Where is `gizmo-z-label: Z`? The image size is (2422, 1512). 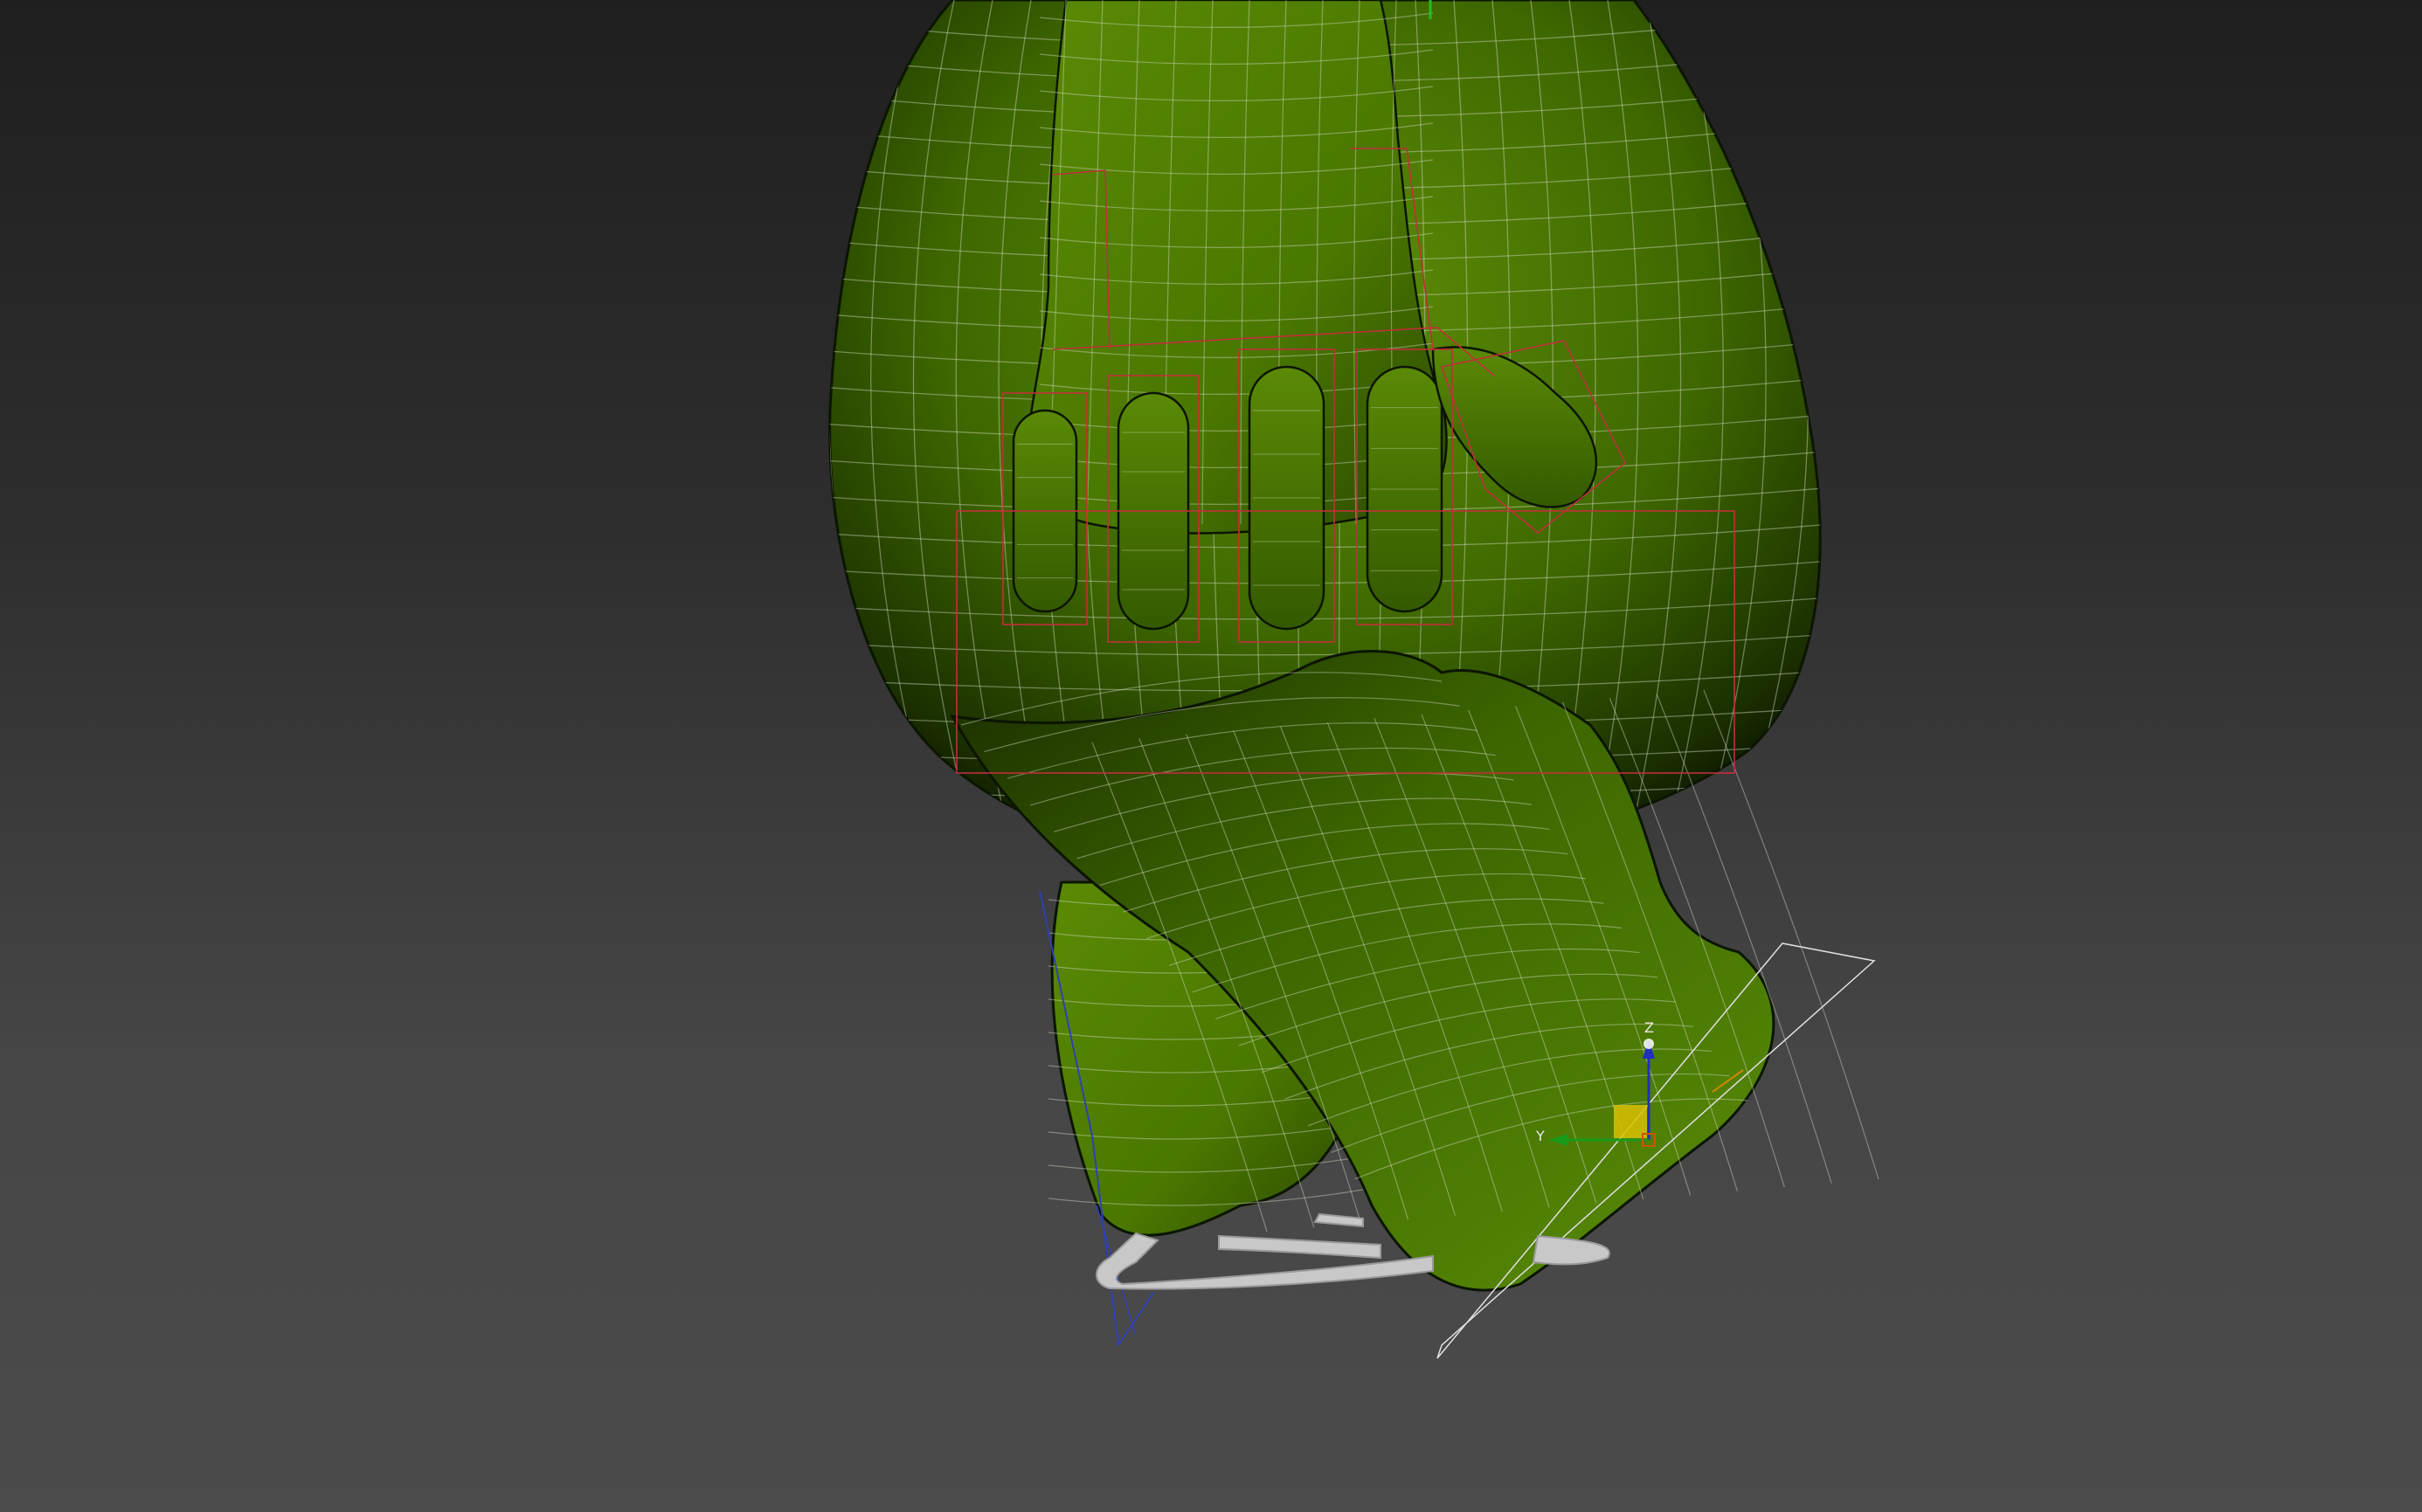
gizmo-z-label: Z is located at coordinates (1649, 1027).